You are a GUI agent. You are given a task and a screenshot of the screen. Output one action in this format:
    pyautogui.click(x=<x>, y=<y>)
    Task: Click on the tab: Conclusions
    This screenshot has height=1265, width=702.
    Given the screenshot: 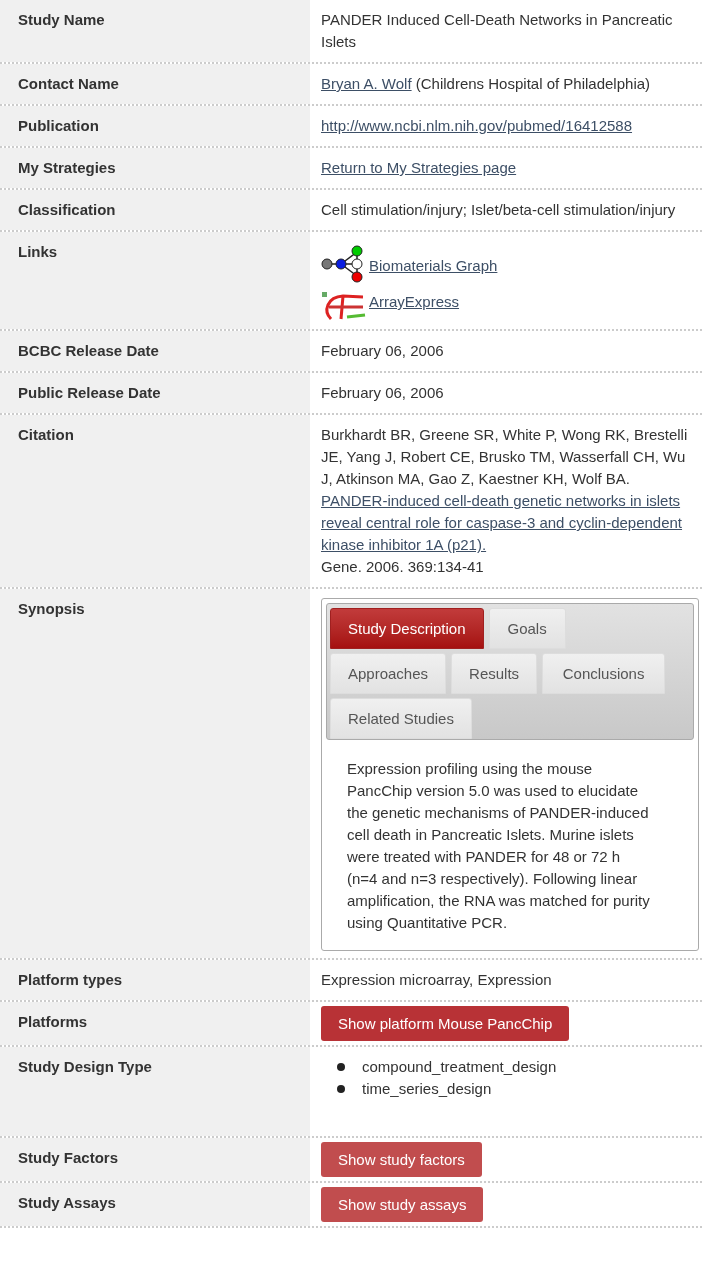 What is the action you would take?
    pyautogui.click(x=604, y=673)
    